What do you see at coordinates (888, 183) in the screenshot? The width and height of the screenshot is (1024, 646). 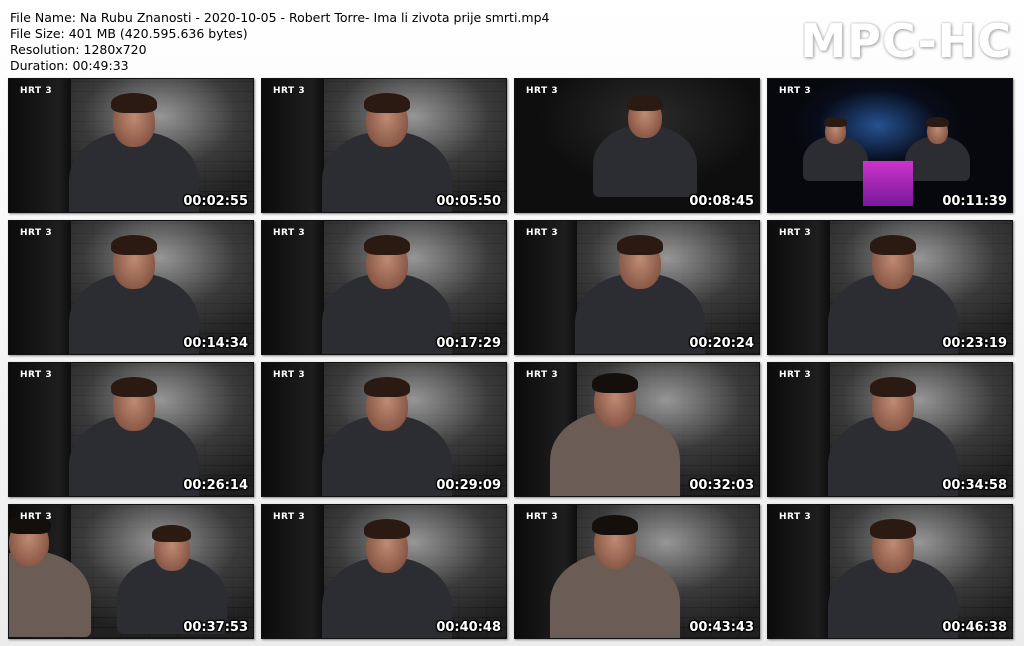 I see `studio-desk` at bounding box center [888, 183].